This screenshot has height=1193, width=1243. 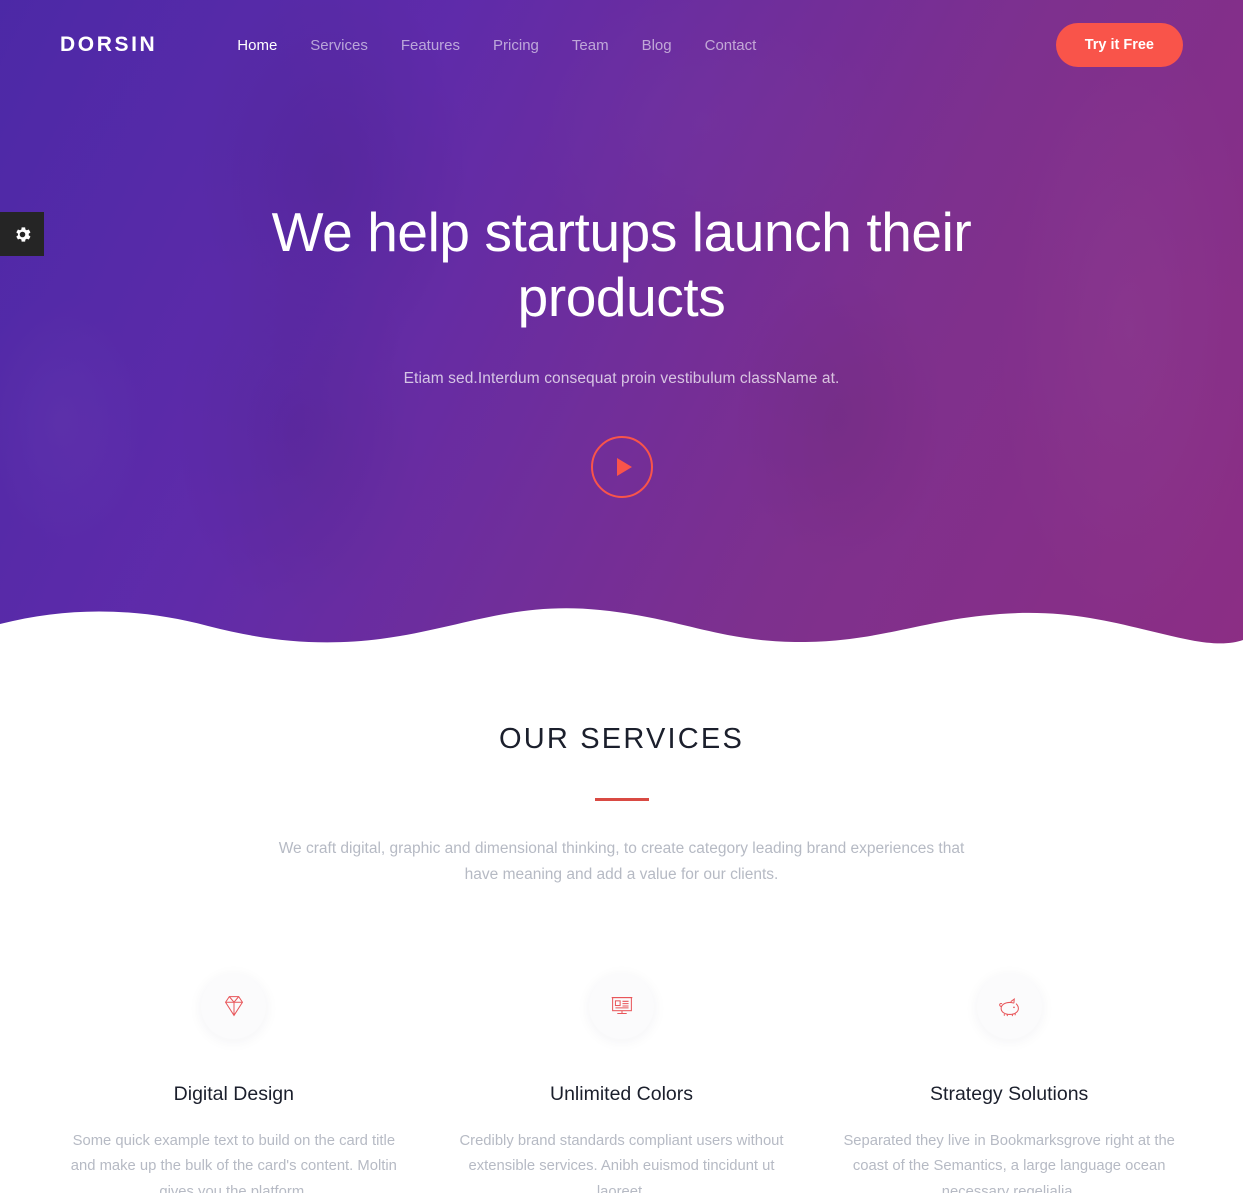 What do you see at coordinates (233, 1093) in the screenshot?
I see `service-card-title: Digital Design` at bounding box center [233, 1093].